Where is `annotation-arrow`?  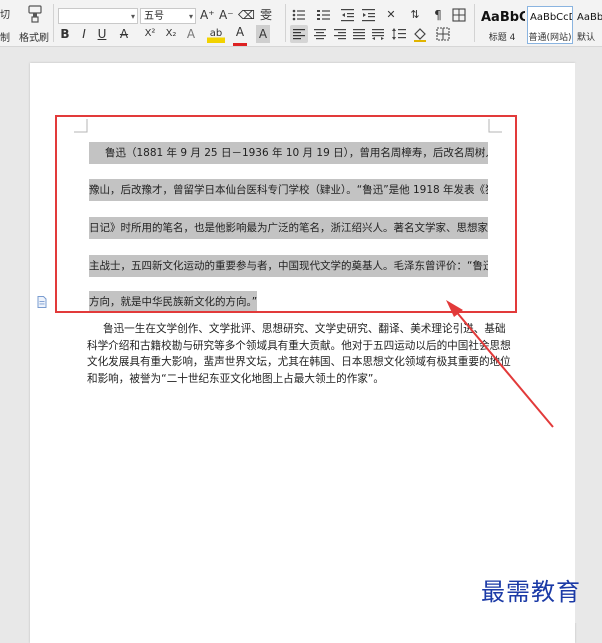 annotation-arrow is located at coordinates (500, 364).